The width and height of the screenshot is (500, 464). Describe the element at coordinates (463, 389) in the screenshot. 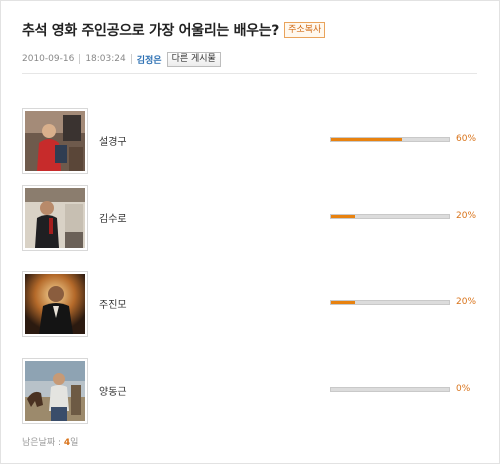

I see `option-percent: 0%` at that location.